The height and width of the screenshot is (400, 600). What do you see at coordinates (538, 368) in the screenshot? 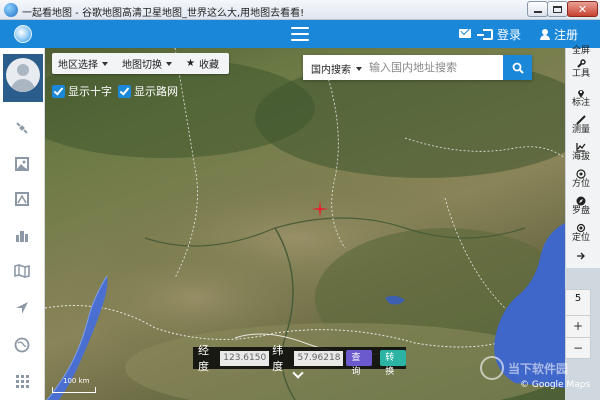
I see `watermark-text: 当下软件园` at bounding box center [538, 368].